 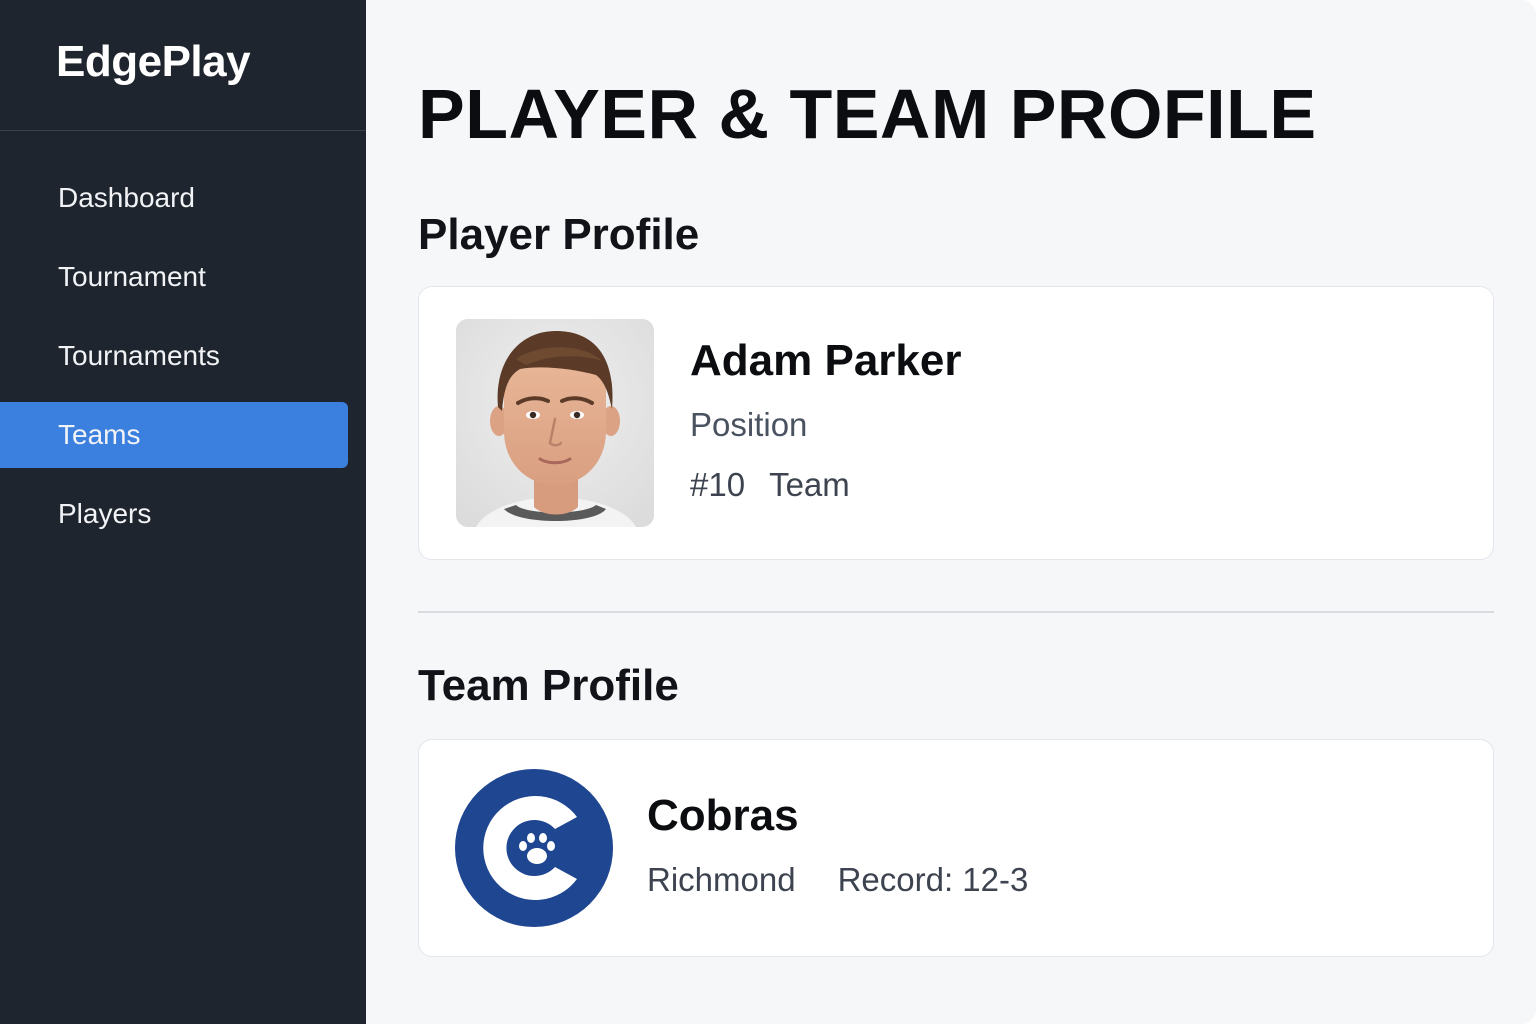 I want to click on player-section-title: Player Profile, so click(x=559, y=234).